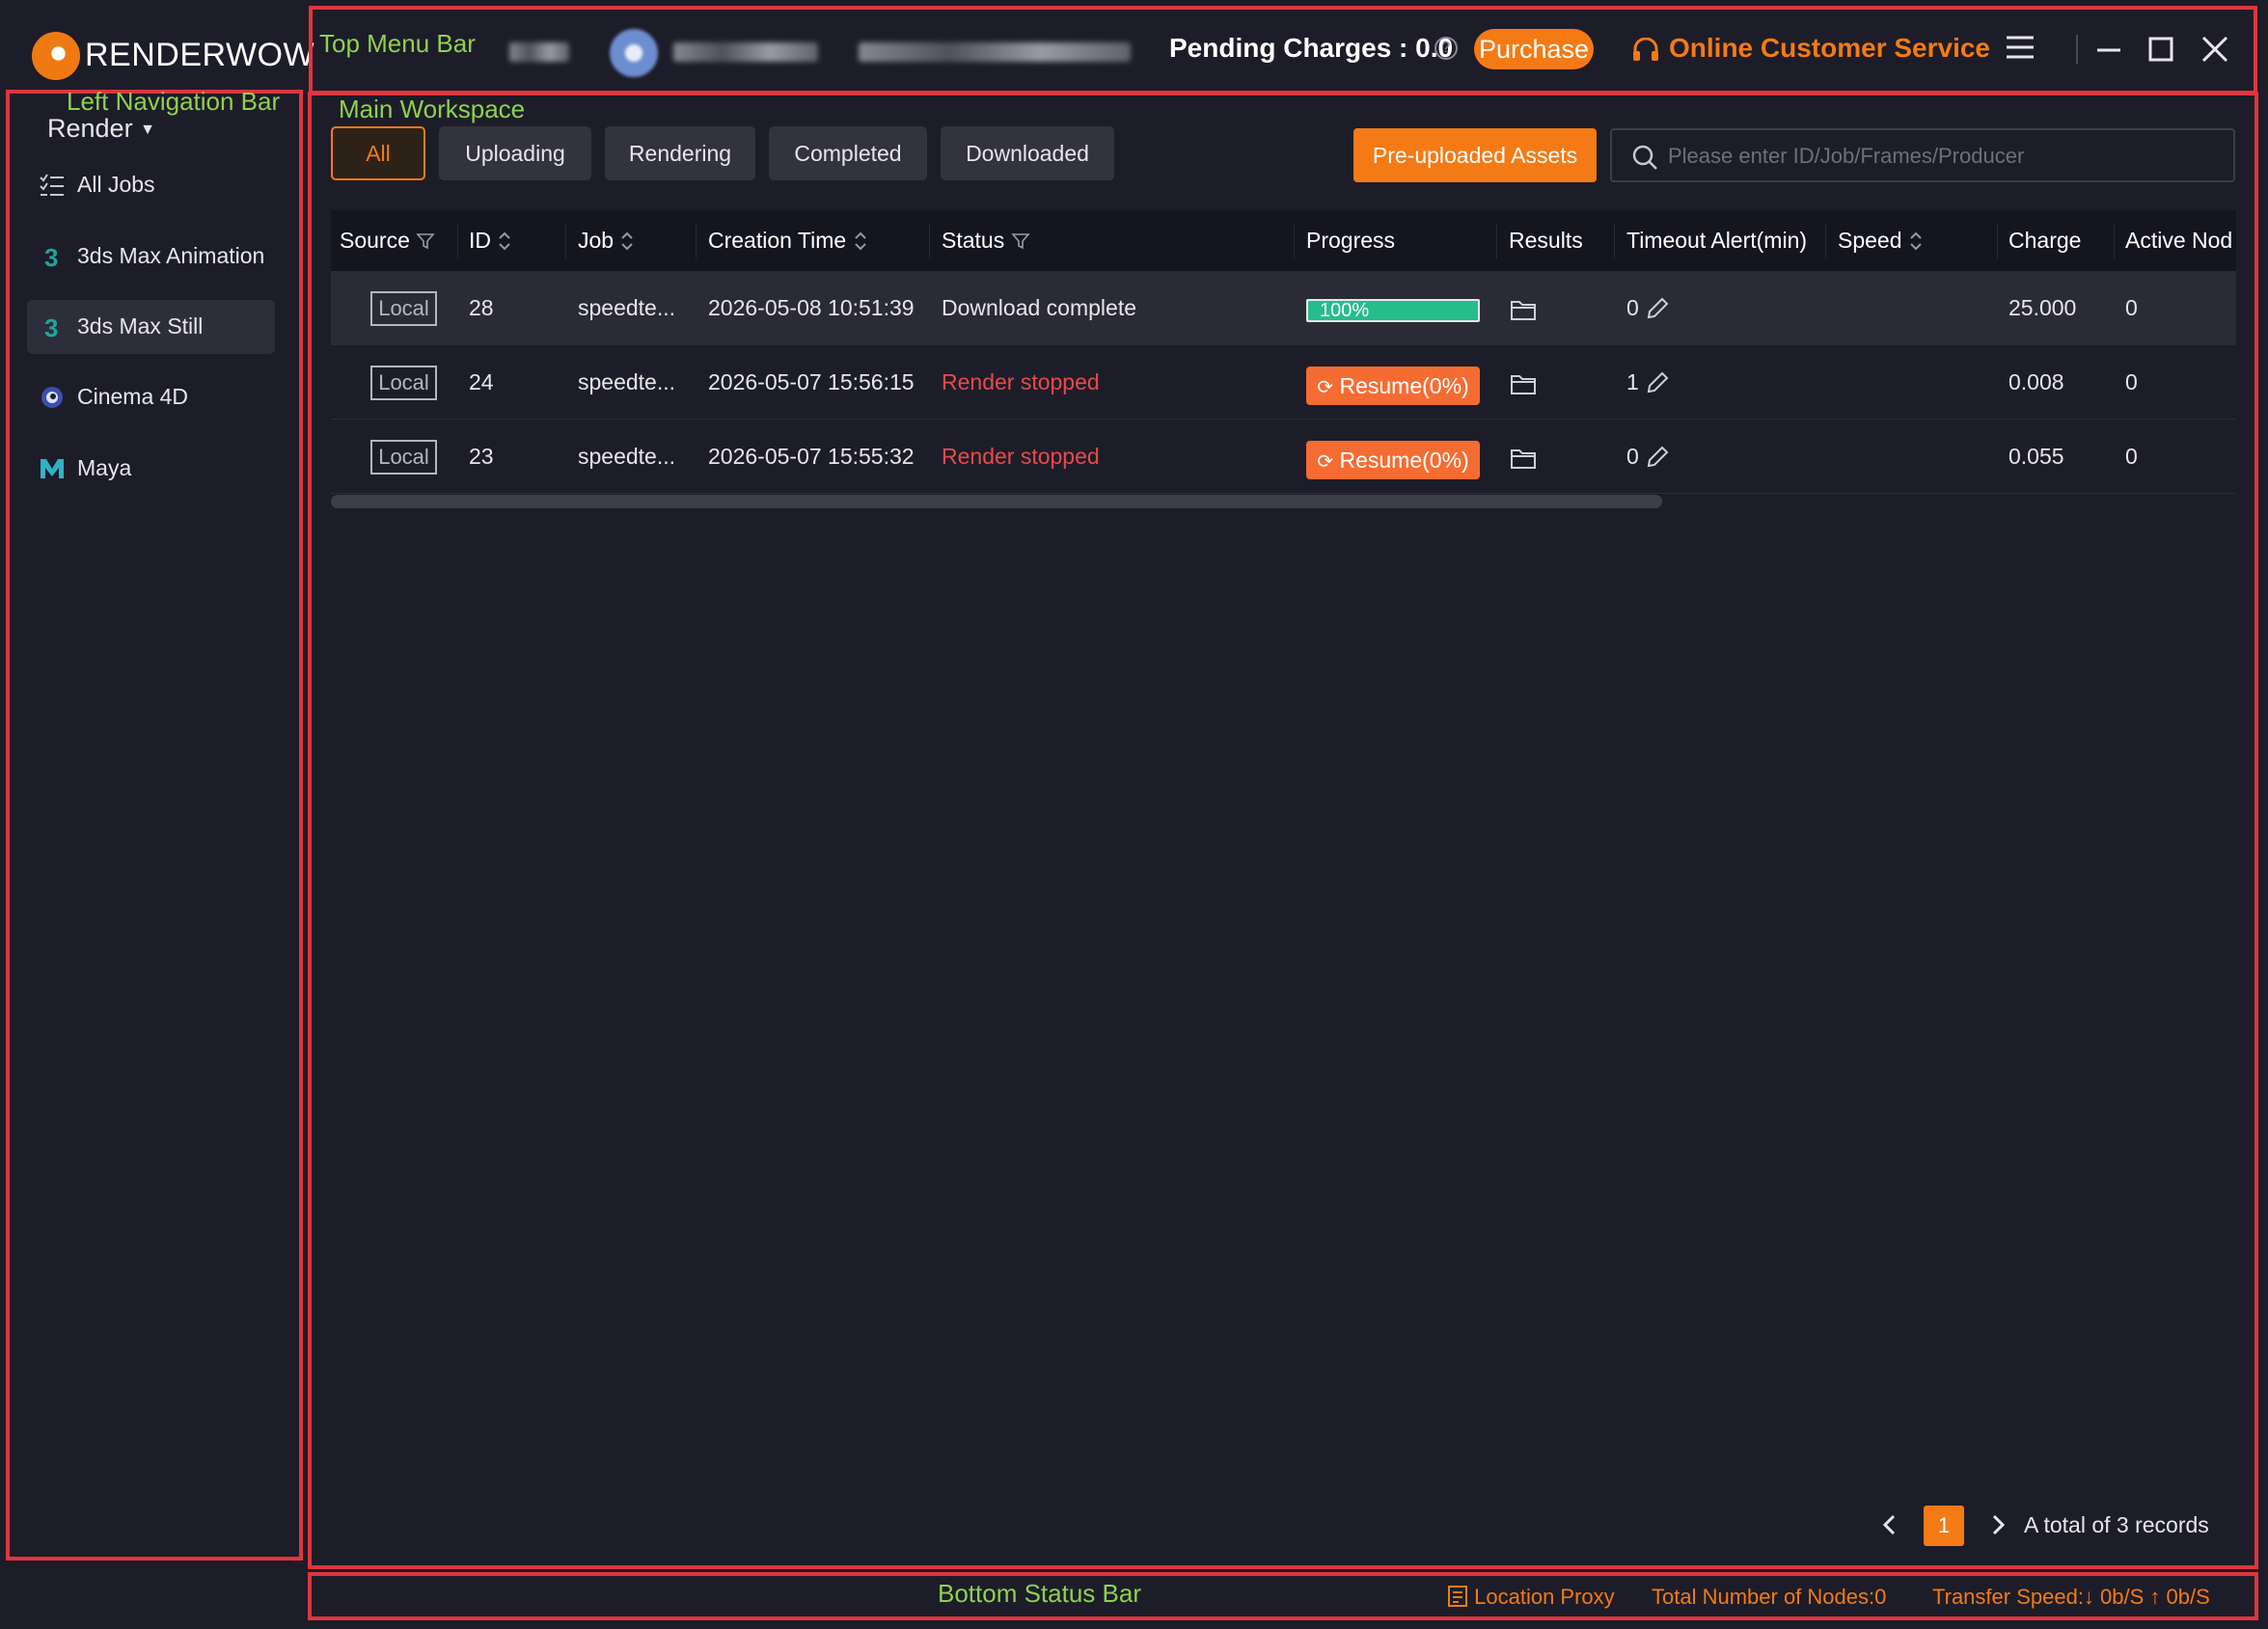 This screenshot has width=2268, height=1629. Describe the element at coordinates (433, 109) in the screenshot. I see `main-workspace-annotation: Main Workspace` at that location.